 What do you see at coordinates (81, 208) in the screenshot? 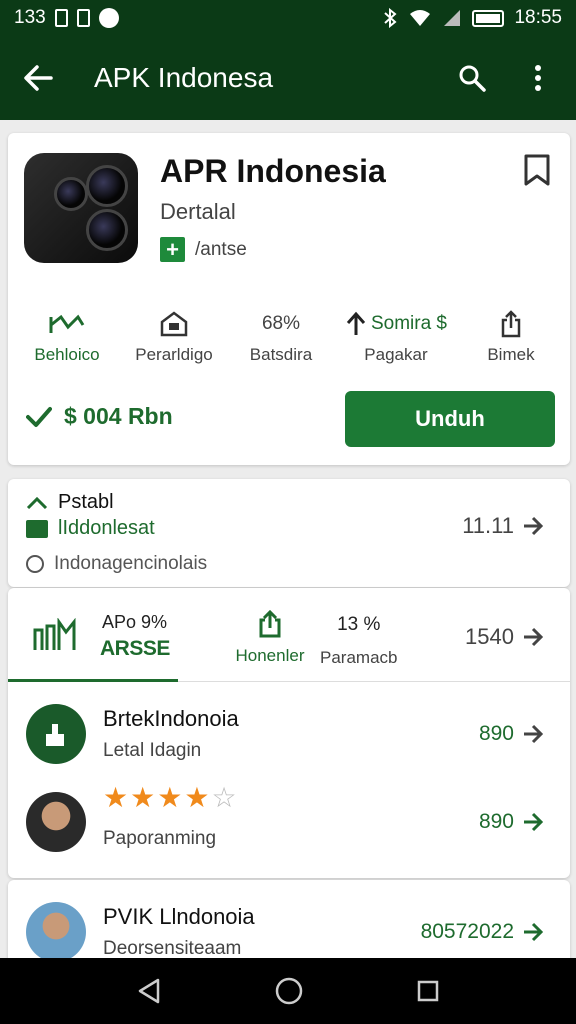
I see `app-icon` at bounding box center [81, 208].